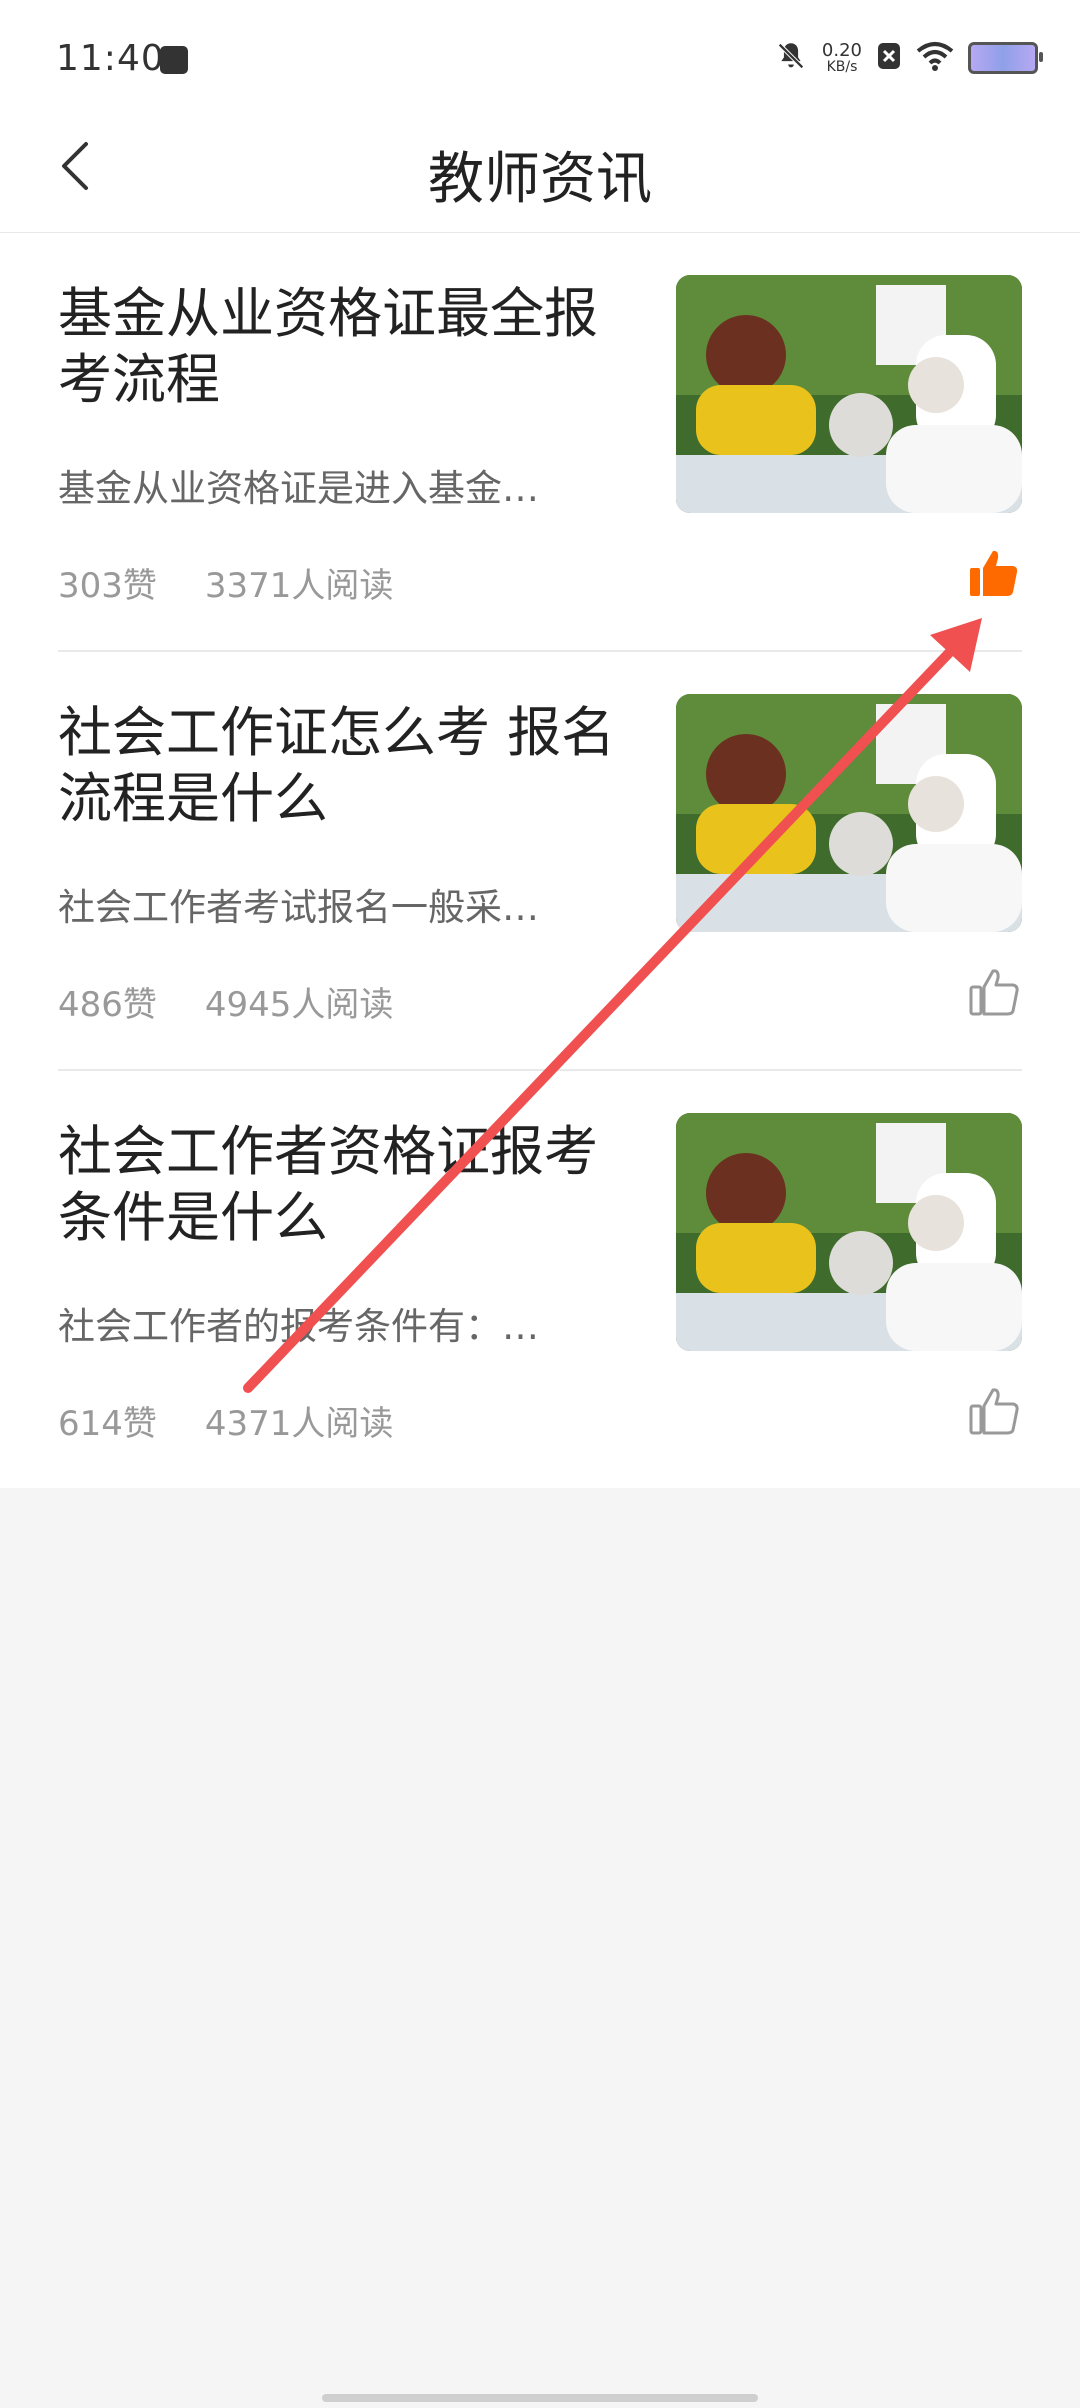 This screenshot has width=1080, height=2408. Describe the element at coordinates (841, 50) in the screenshot. I see `network-speed-value: 0.20` at that location.